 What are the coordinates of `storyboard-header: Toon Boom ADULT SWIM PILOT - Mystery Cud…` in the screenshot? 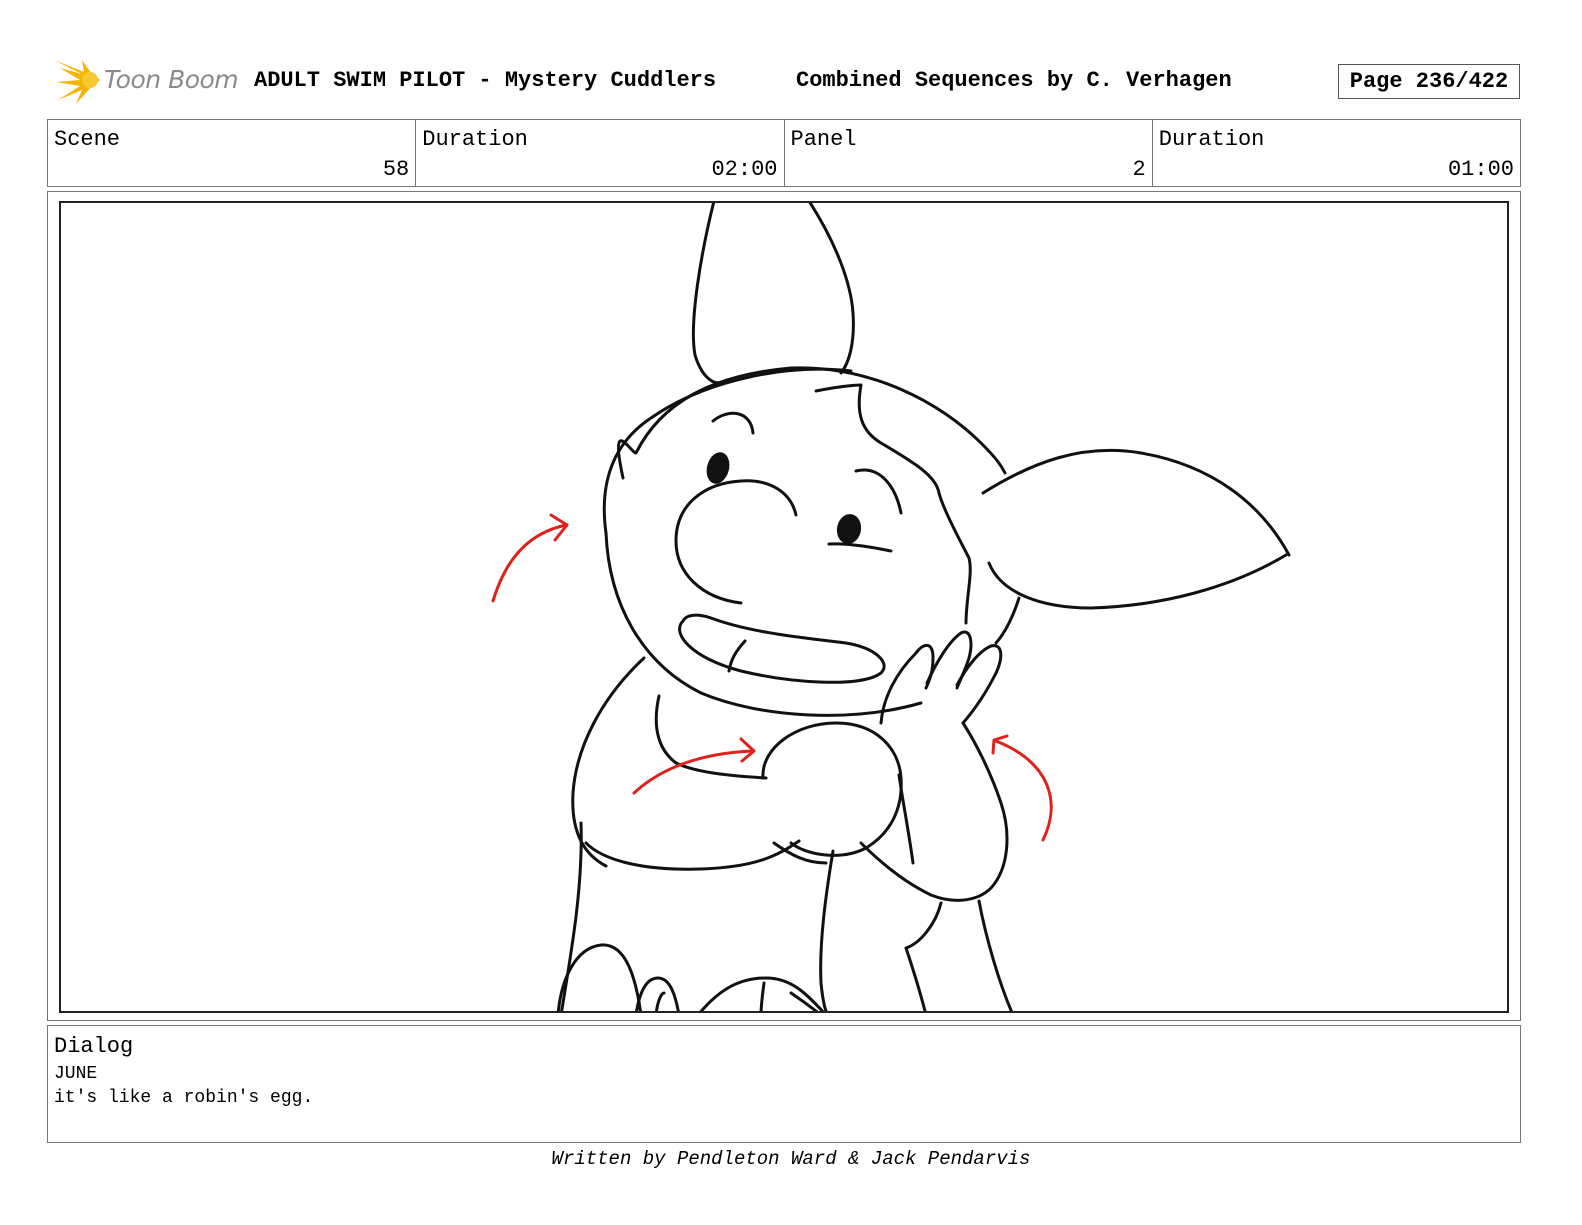 It's located at (796, 81).